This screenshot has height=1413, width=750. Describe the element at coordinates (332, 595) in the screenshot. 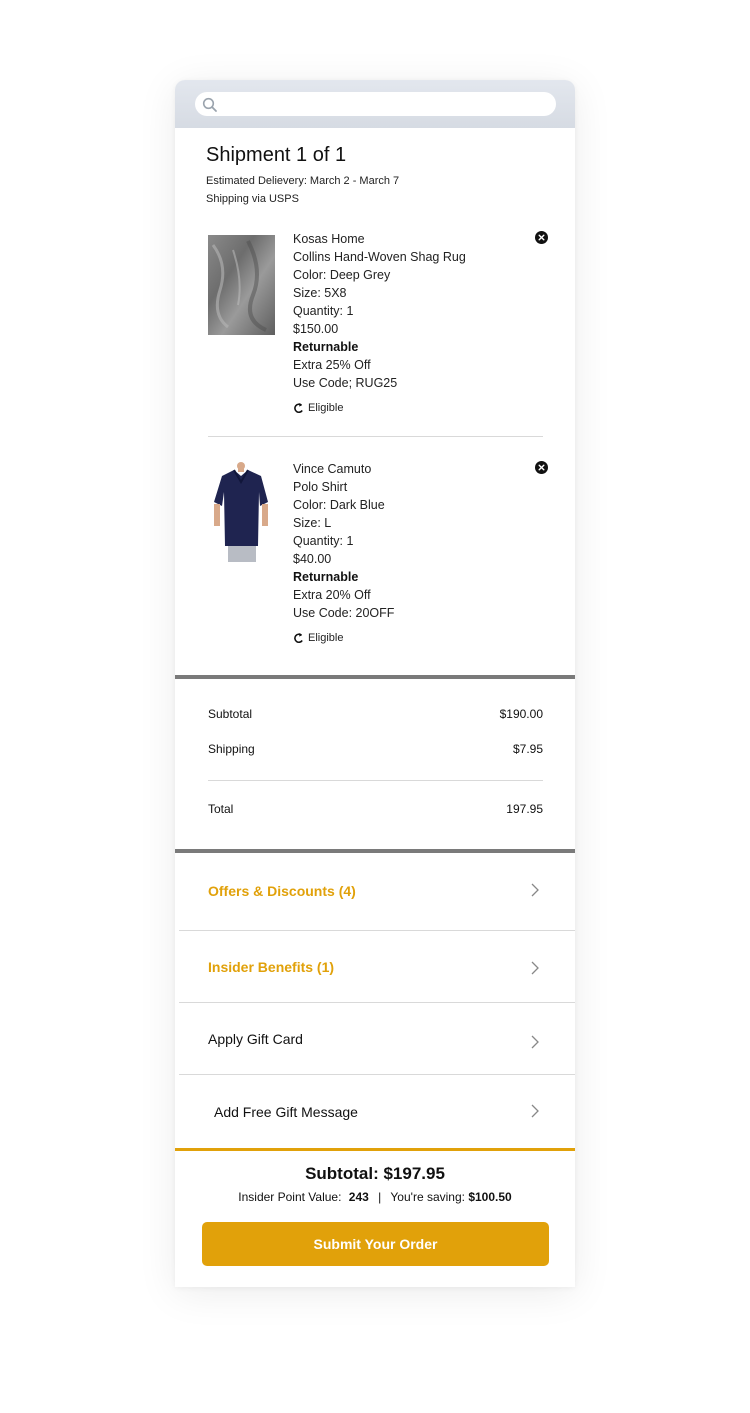

I see `item-offer: Extra 20% Off` at that location.